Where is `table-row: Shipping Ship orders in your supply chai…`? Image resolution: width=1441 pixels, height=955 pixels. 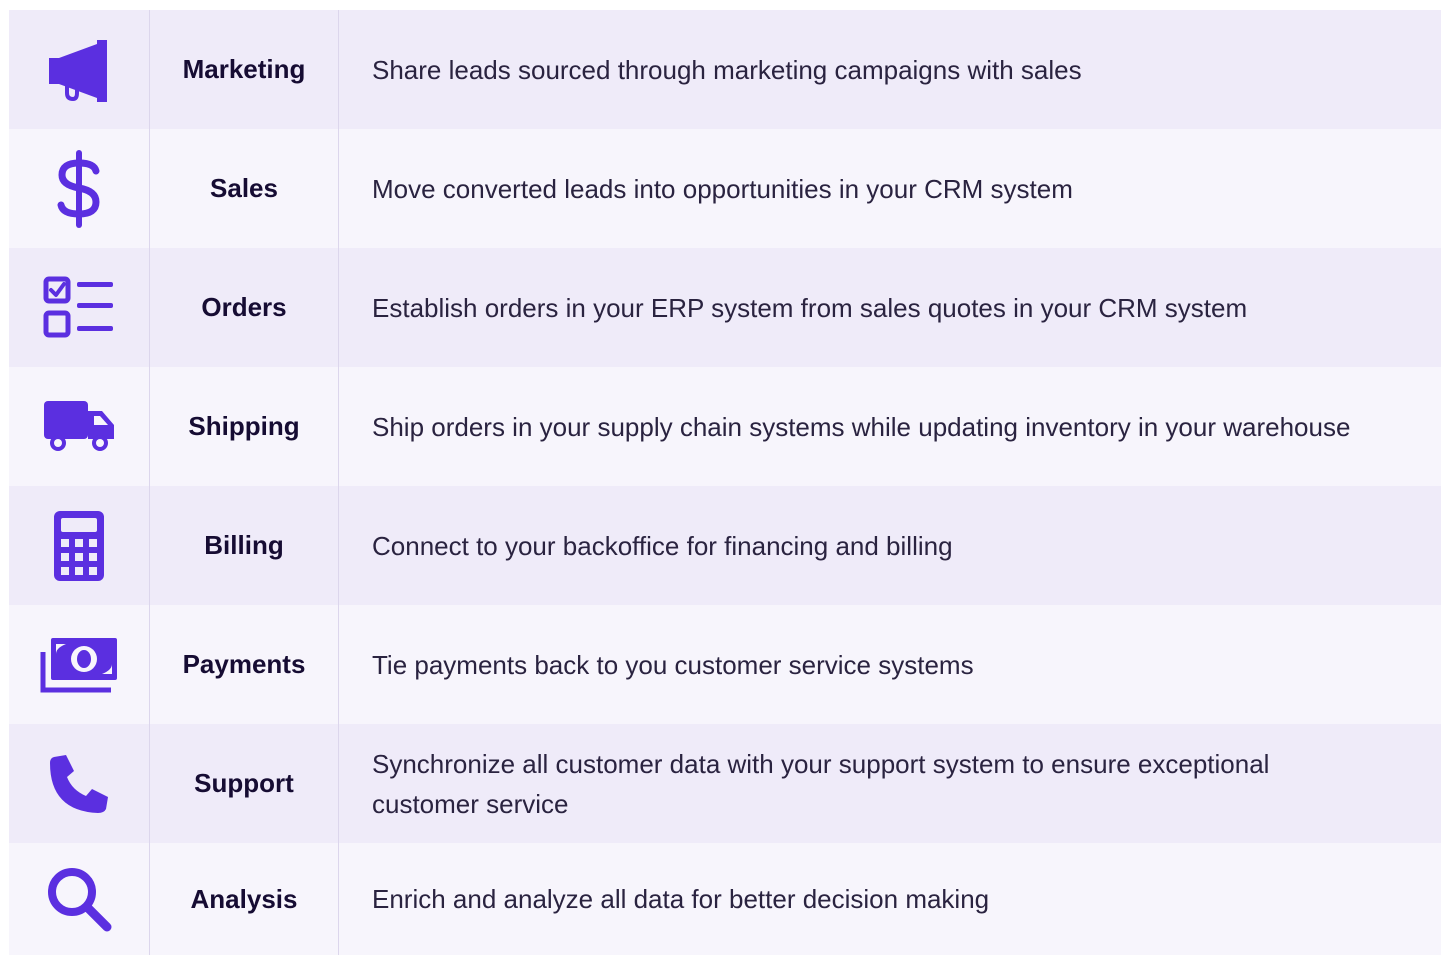
table-row: Shipping Ship orders in your supply chai… is located at coordinates (725, 426).